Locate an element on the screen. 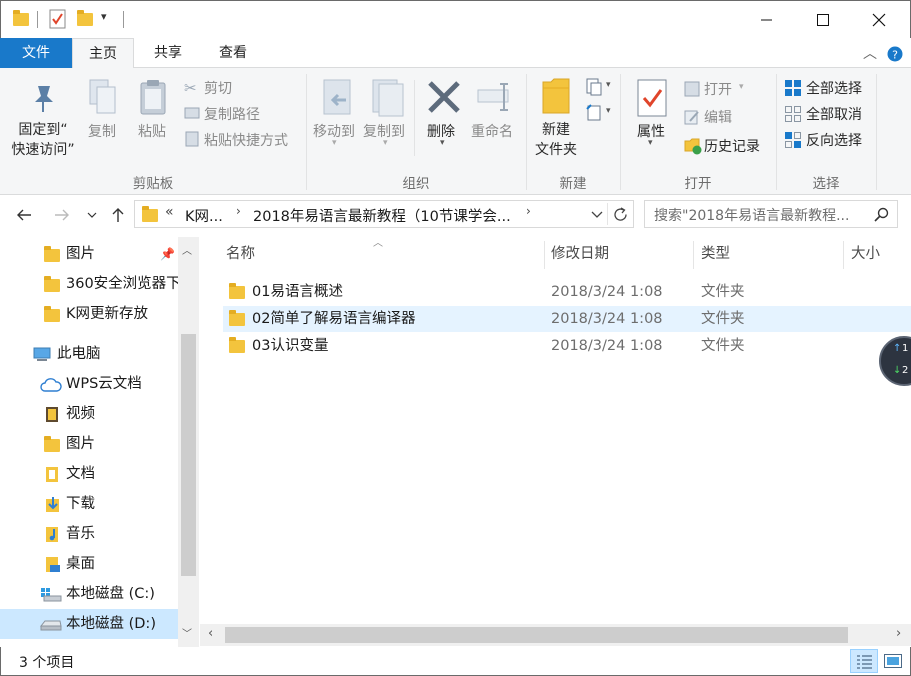  horizontal-scrollbar-thumb is located at coordinates (536, 635).